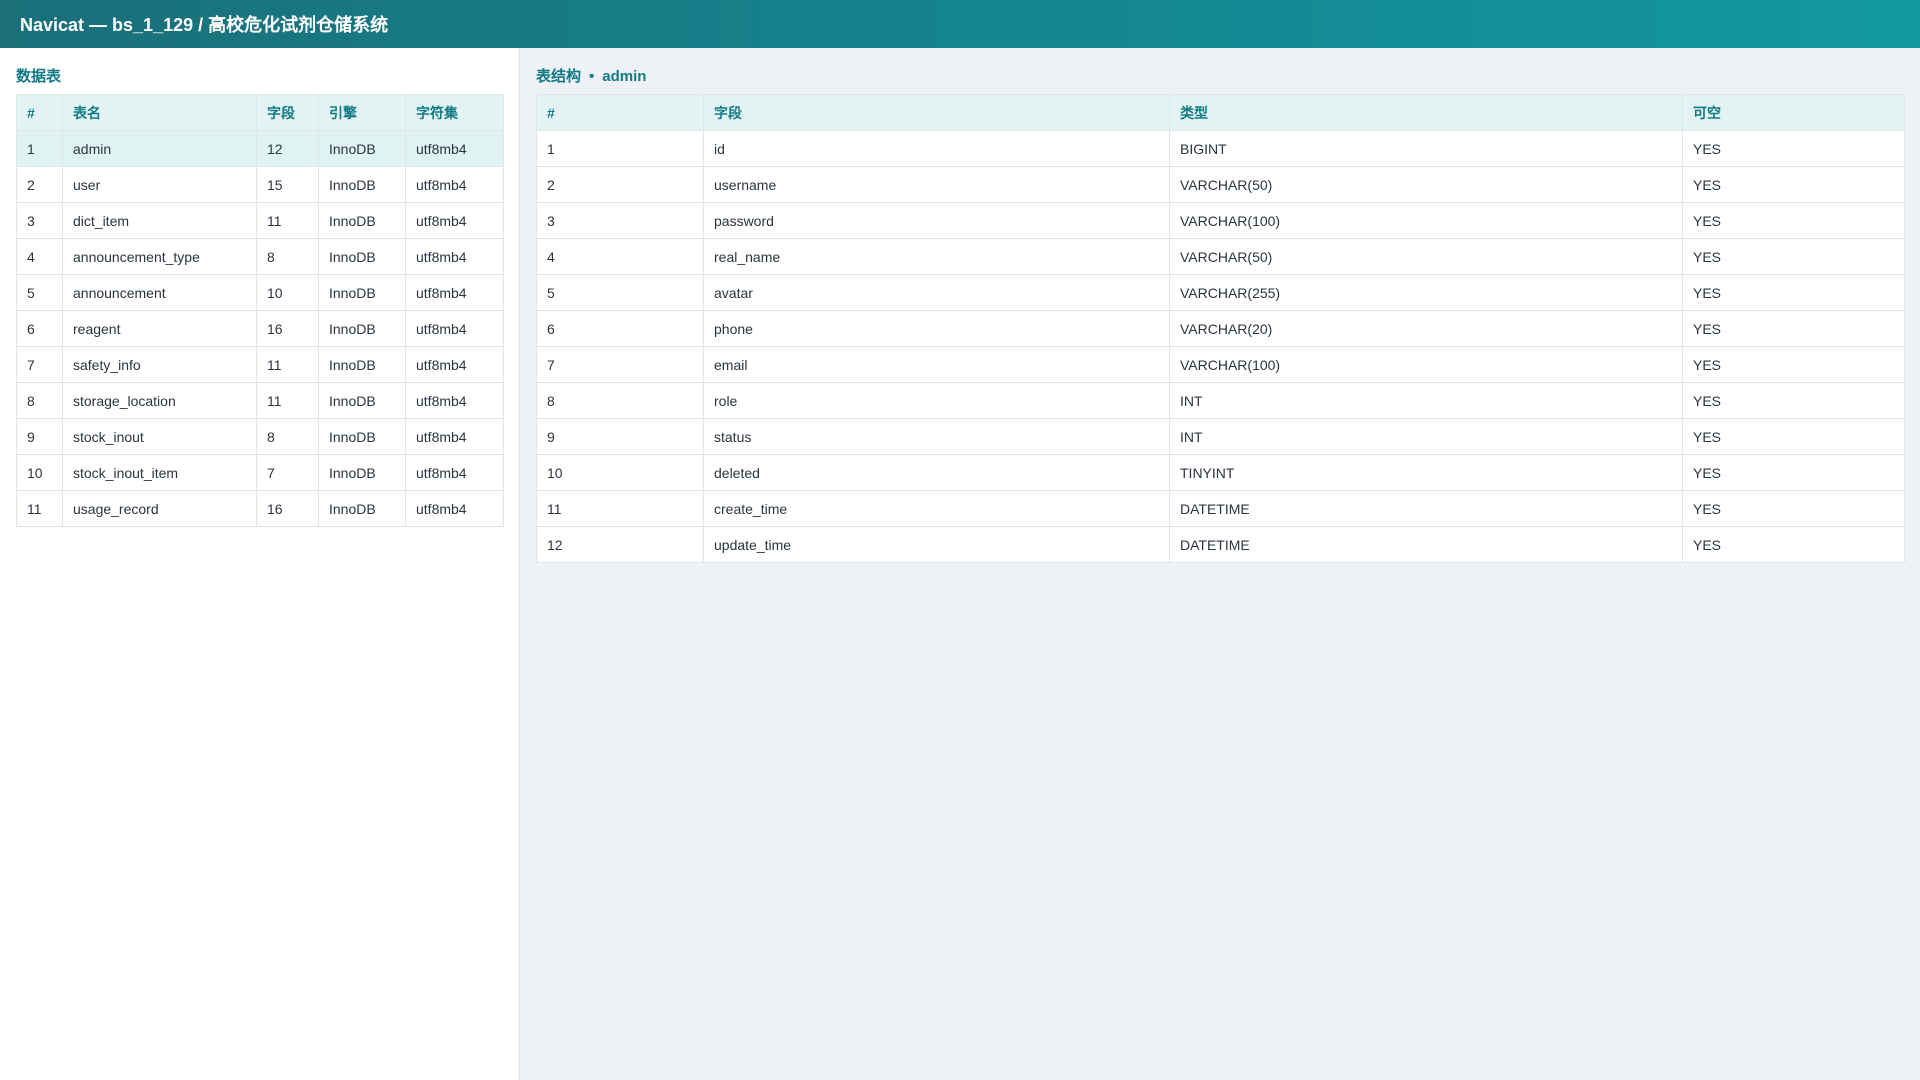 Image resolution: width=1920 pixels, height=1080 pixels. I want to click on column-header: 类型, so click(1426, 112).